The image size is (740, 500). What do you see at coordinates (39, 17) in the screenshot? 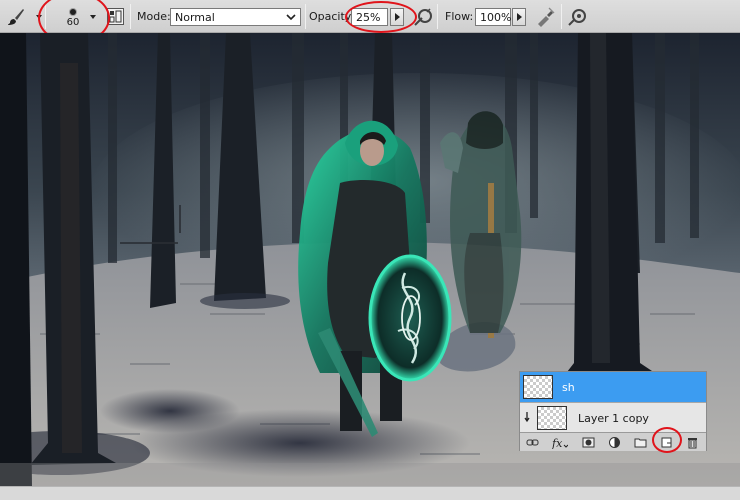
I see `tool-preset-arrow-icon` at bounding box center [39, 17].